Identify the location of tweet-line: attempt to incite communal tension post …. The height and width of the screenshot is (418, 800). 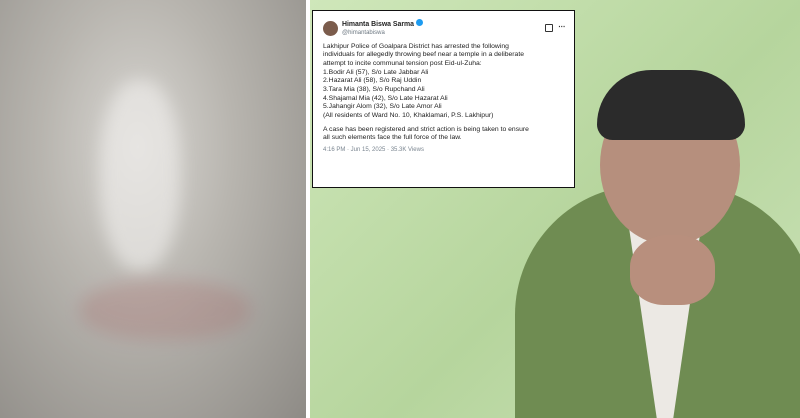
(402, 63).